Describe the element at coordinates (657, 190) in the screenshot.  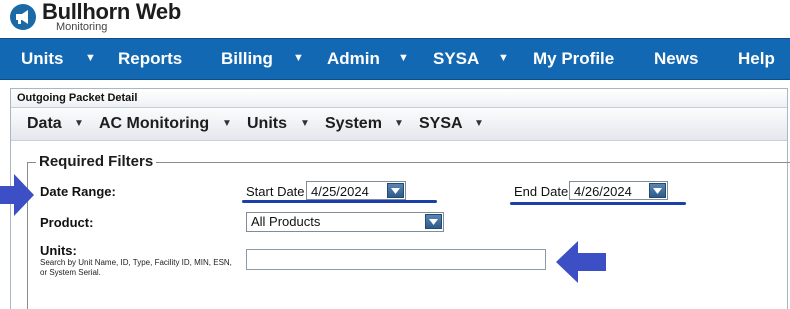
I see `end-date-dropdown-icon` at that location.